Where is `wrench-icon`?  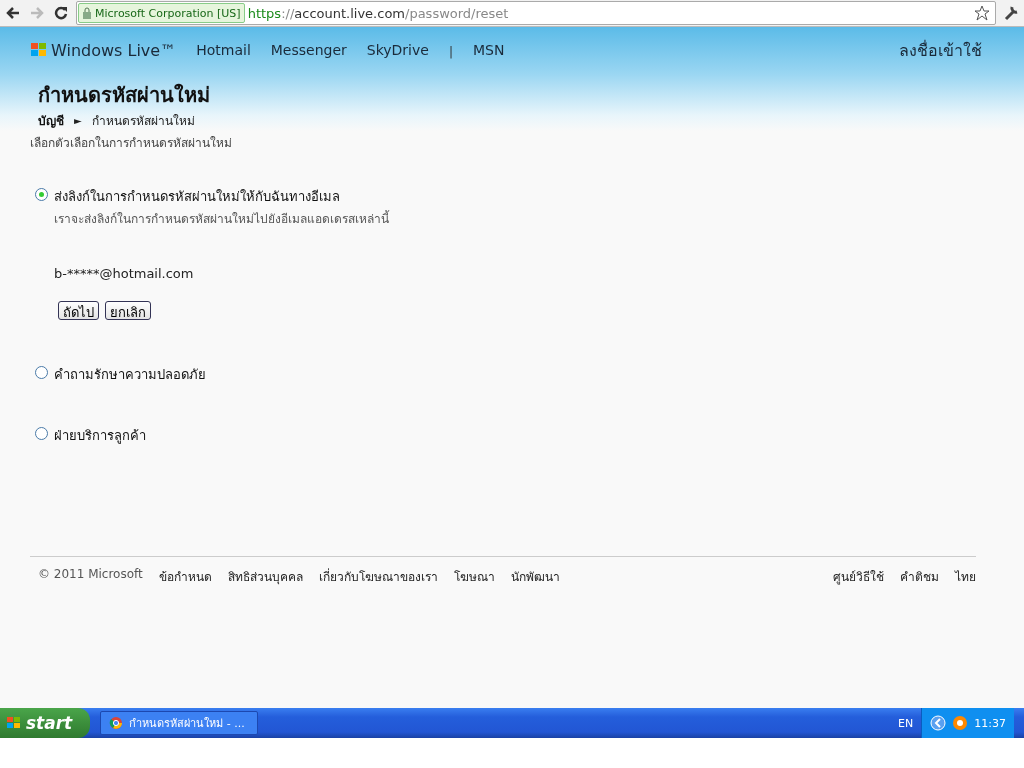
wrench-icon is located at coordinates (1011, 13).